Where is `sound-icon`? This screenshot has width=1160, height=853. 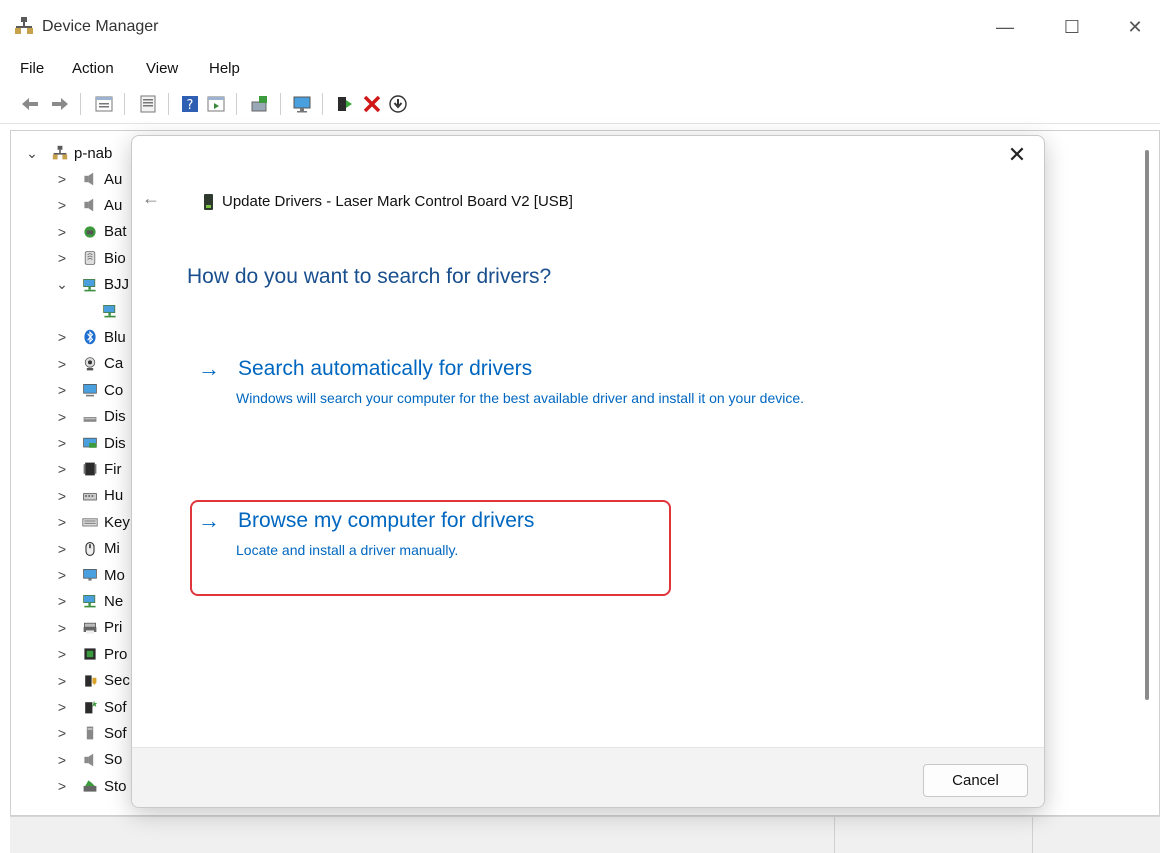
sound-icon is located at coordinates (89, 760).